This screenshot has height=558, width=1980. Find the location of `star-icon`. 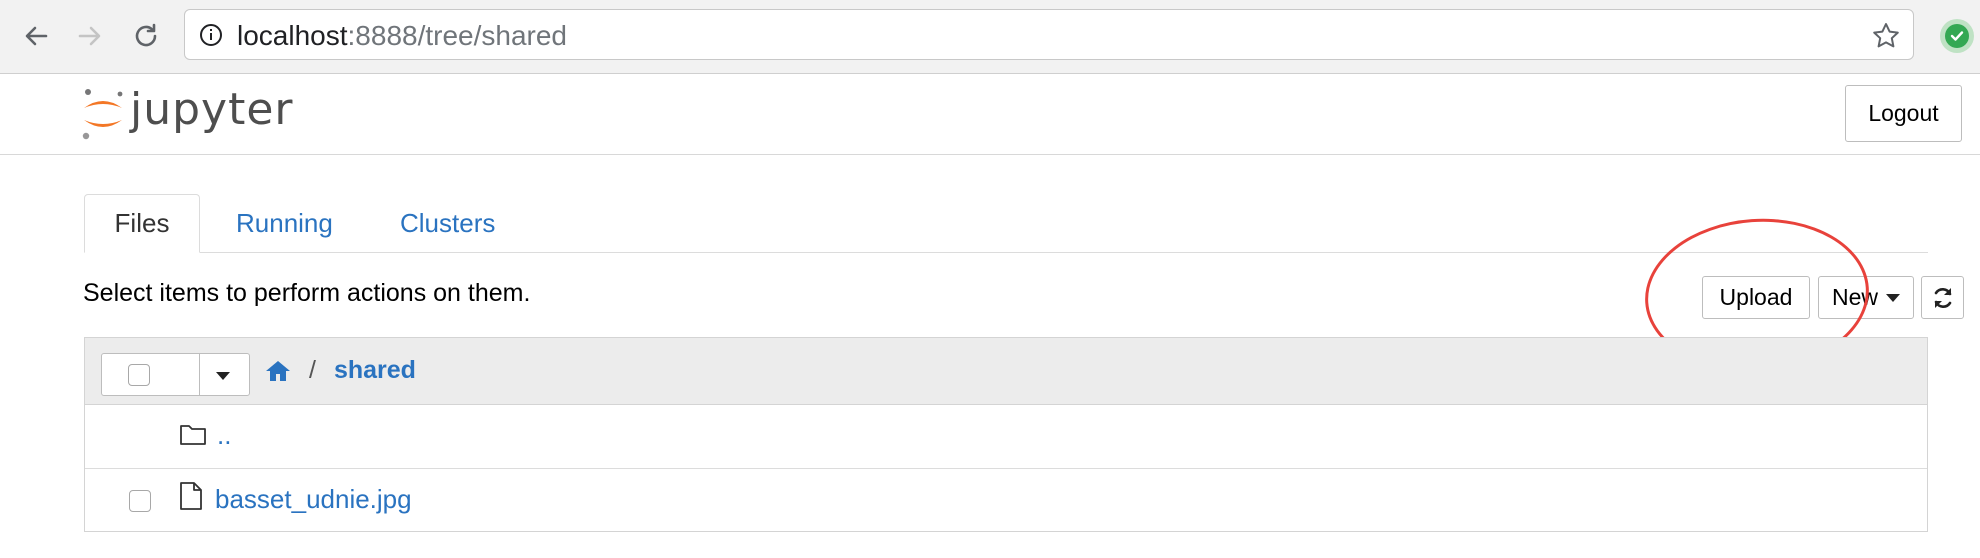

star-icon is located at coordinates (1886, 36).